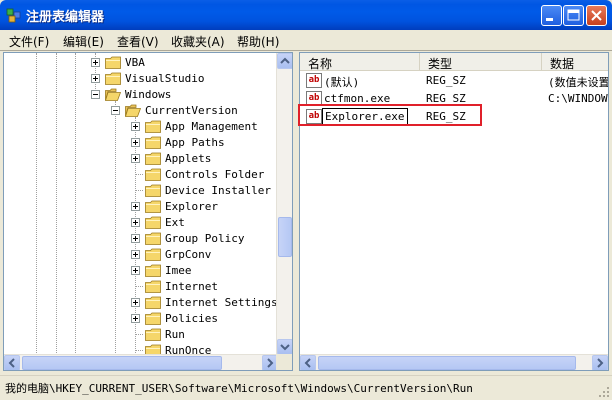 This screenshot has height=400, width=612. What do you see at coordinates (447, 363) in the screenshot?
I see `list-hscroll-thumb` at bounding box center [447, 363].